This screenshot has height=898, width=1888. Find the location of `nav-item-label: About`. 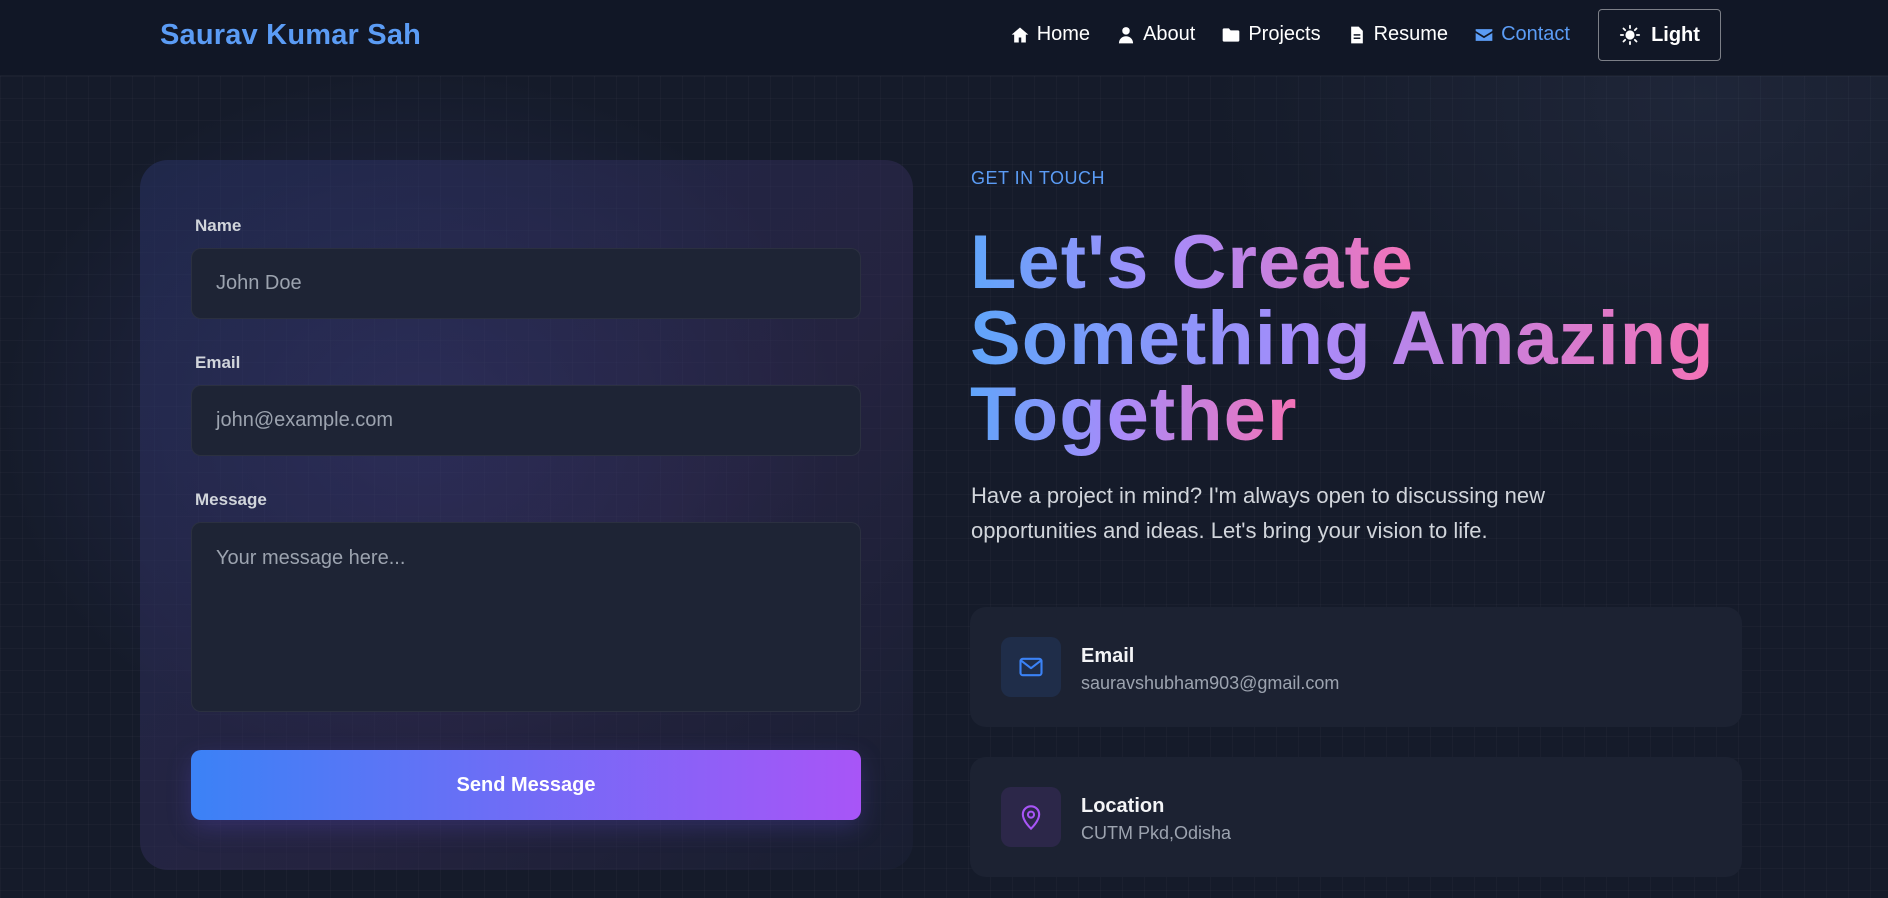

nav-item-label: About is located at coordinates (1169, 34).